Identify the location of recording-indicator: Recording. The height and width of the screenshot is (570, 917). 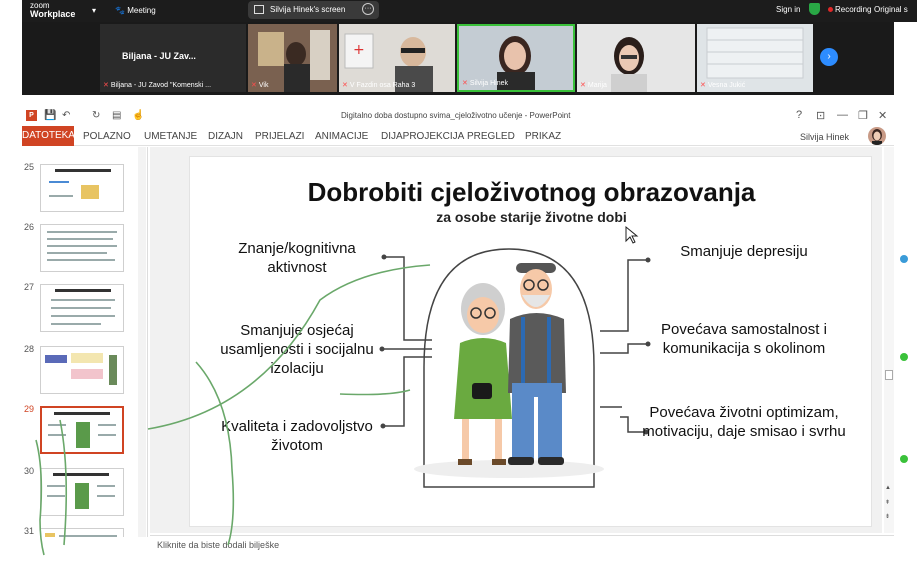
(849, 9).